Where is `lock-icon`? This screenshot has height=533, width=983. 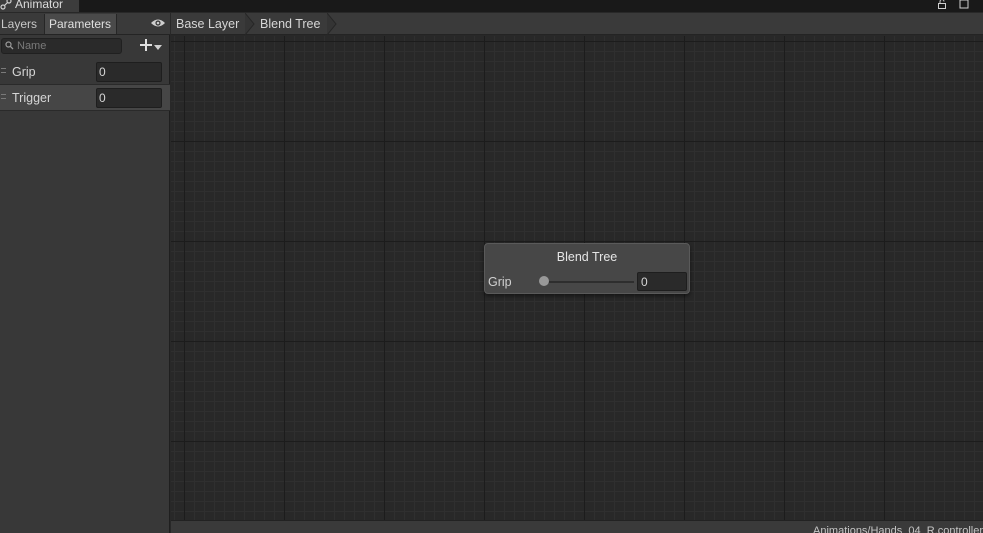 lock-icon is located at coordinates (942, 4).